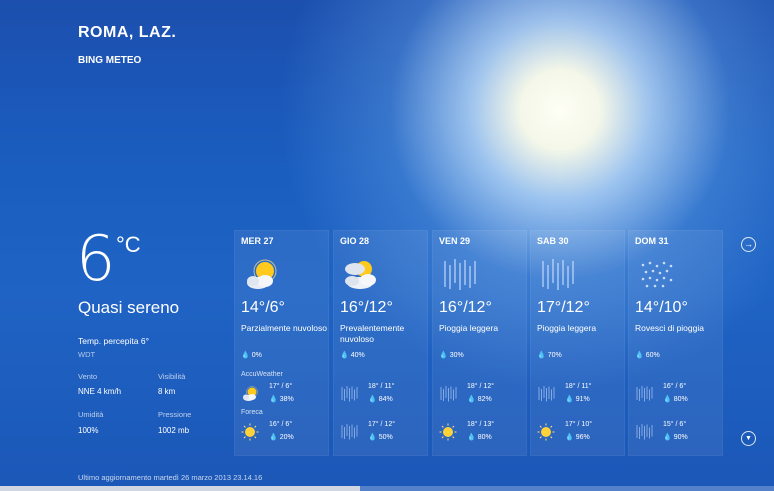 The image size is (774, 491). Describe the element at coordinates (675, 386) in the screenshot. I see `provider1-high-low: 16° / 6°` at that location.